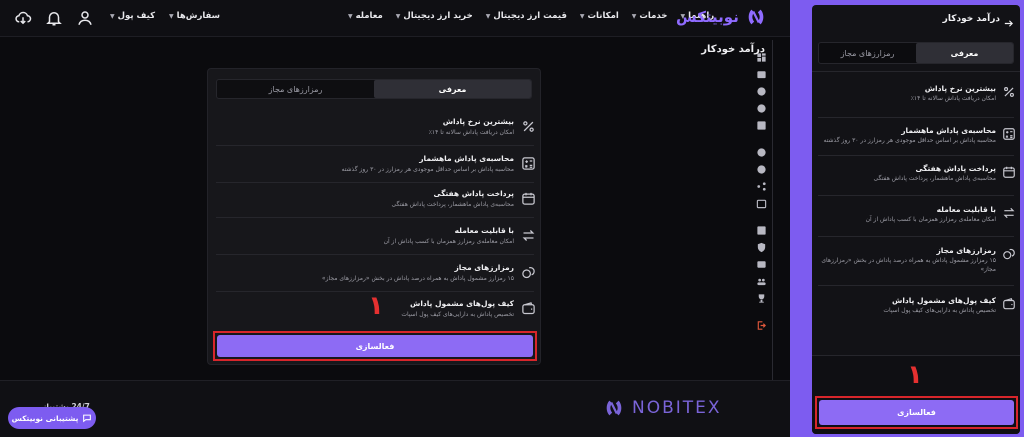 The width and height of the screenshot is (1024, 437). I want to click on dashboard-icon, so click(761, 55).